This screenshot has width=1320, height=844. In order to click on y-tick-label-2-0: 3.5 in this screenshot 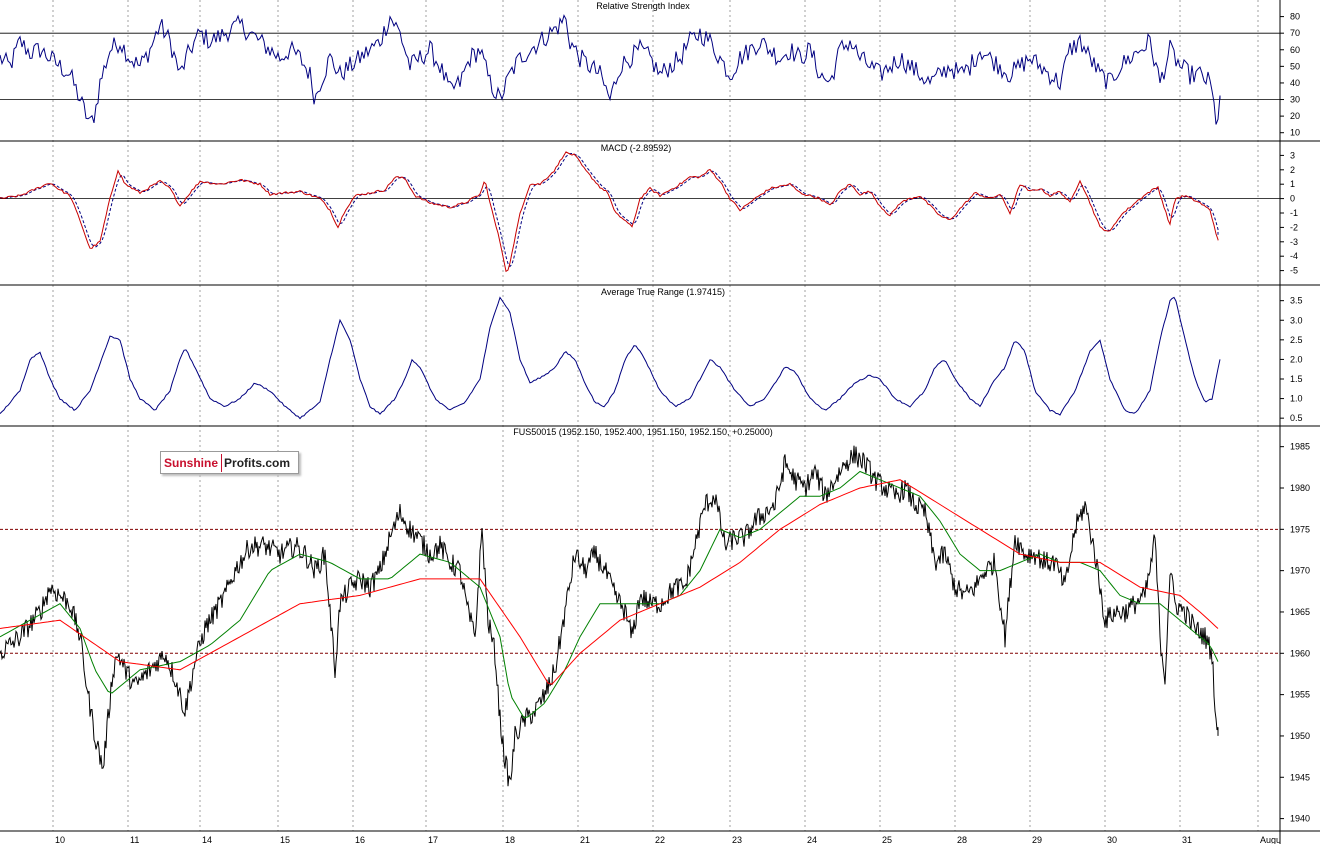, I will do `click(1296, 301)`.